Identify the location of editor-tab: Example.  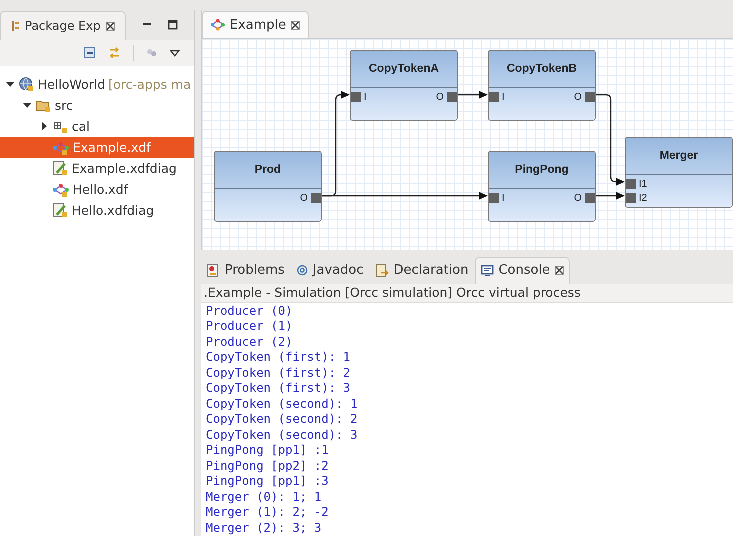
(256, 24).